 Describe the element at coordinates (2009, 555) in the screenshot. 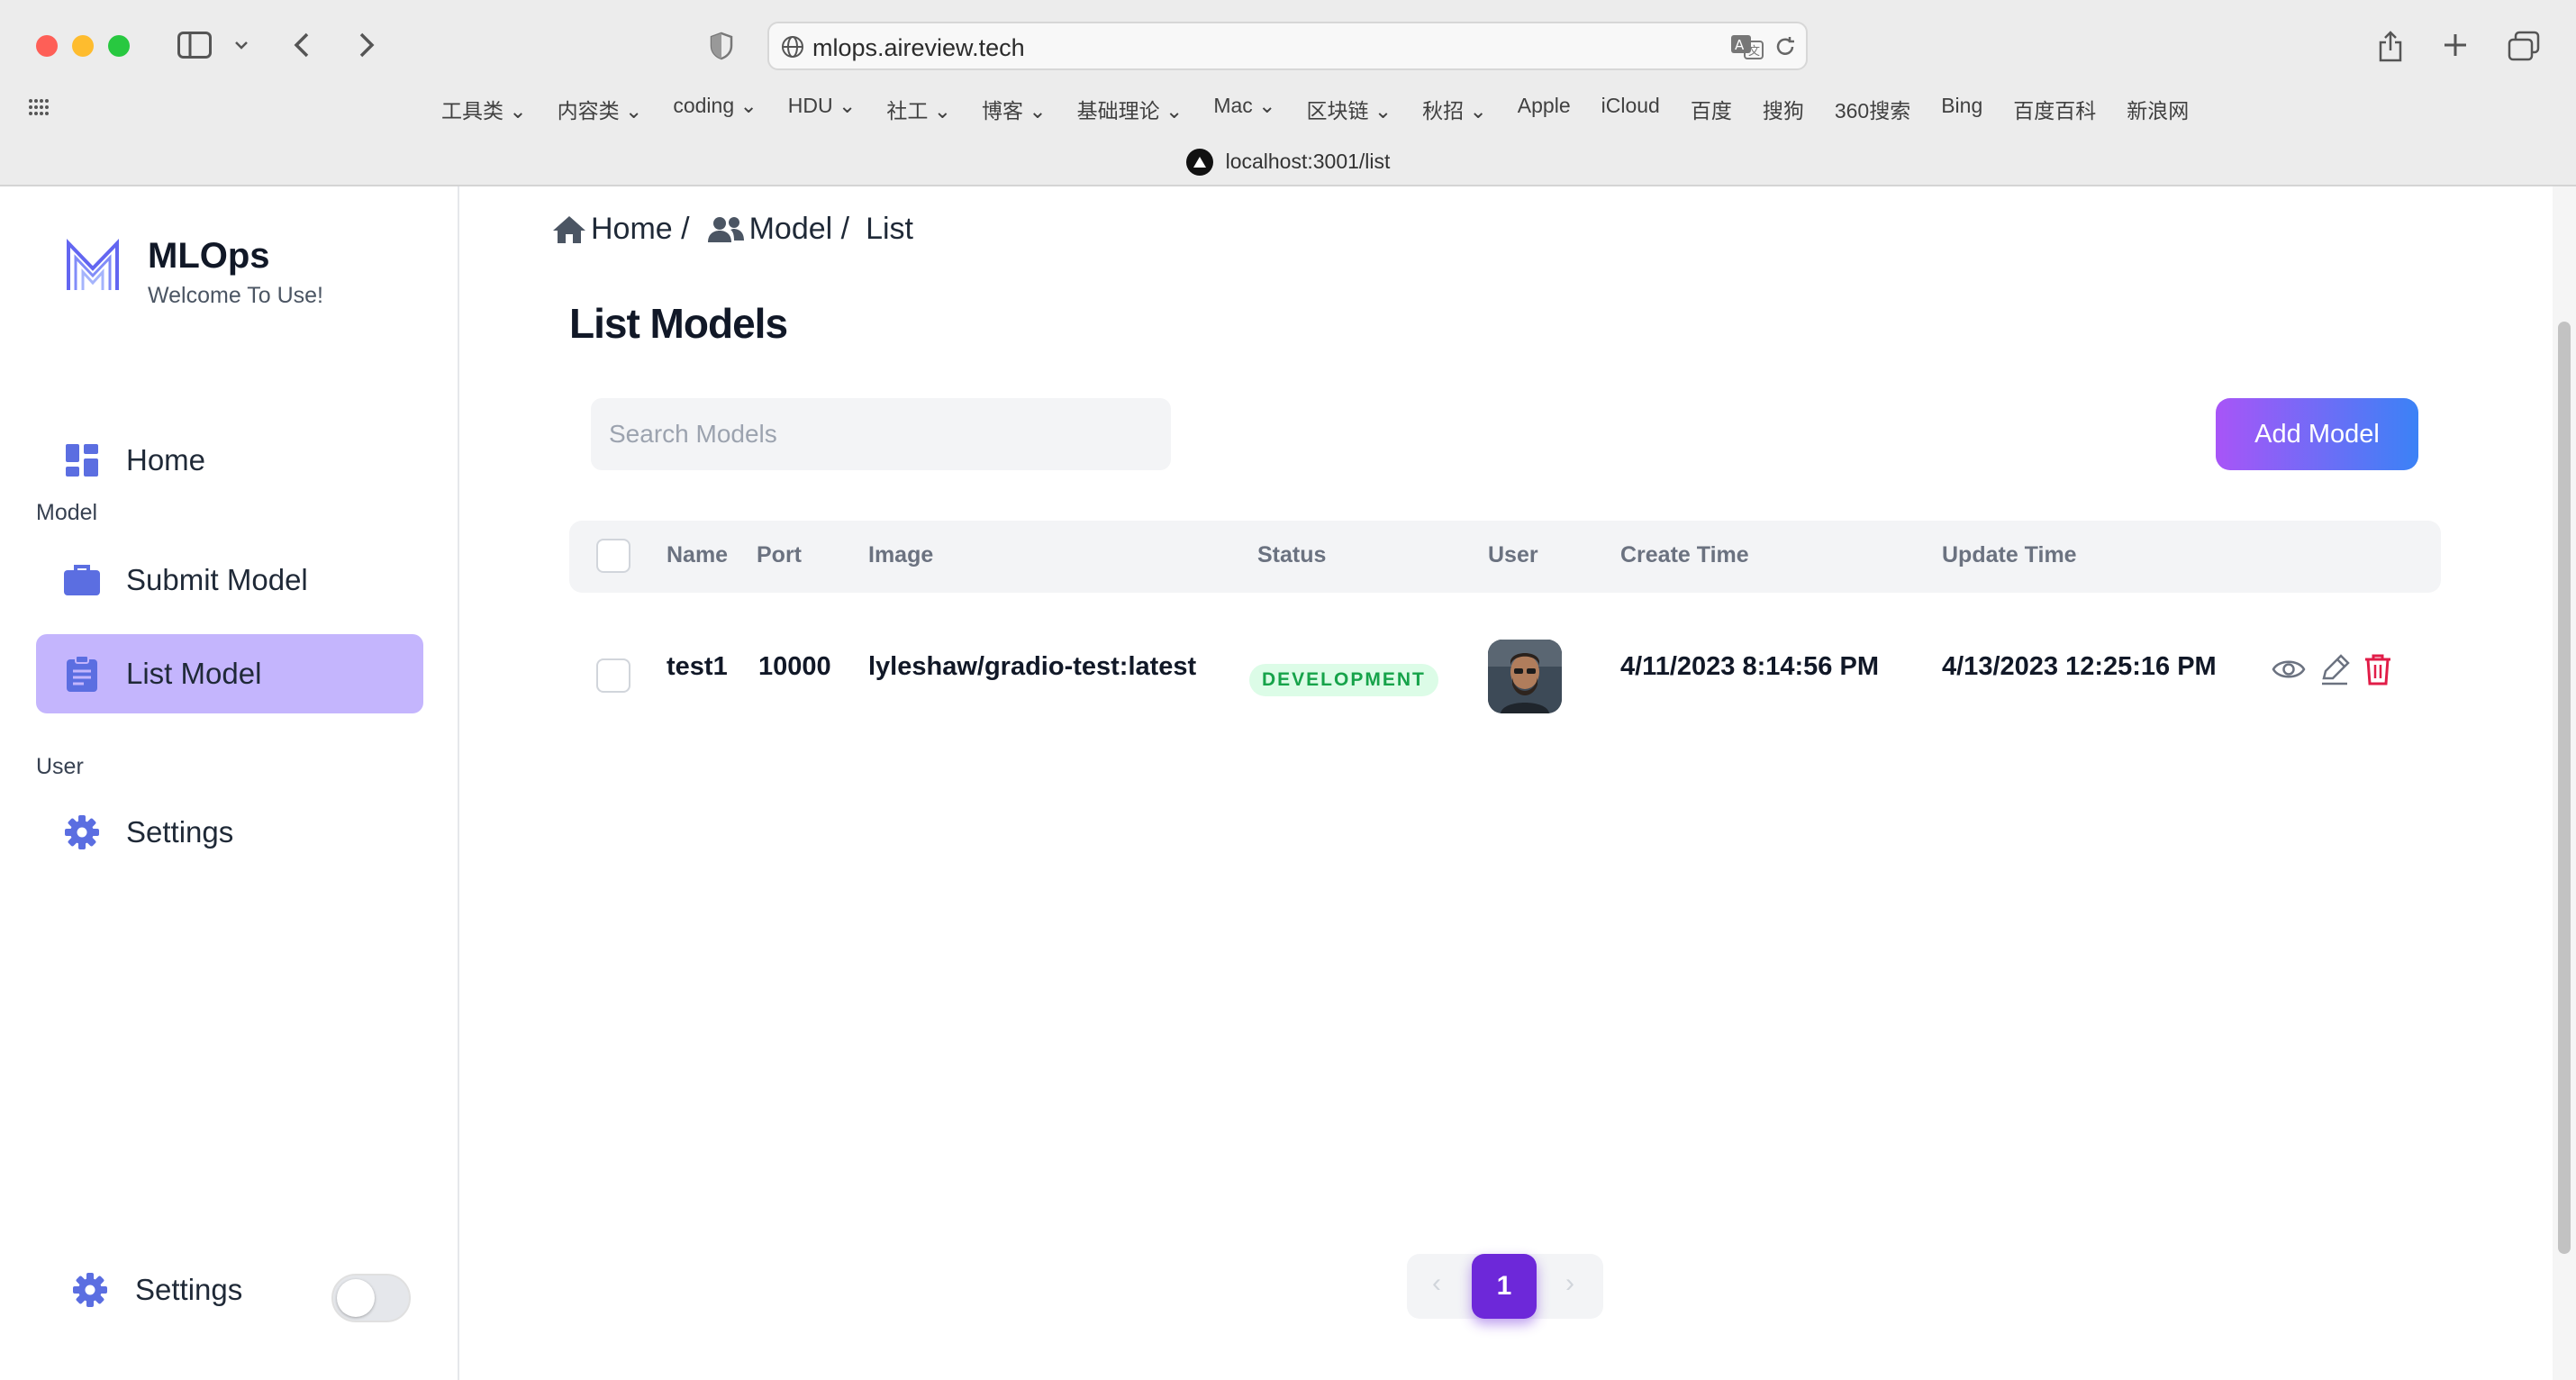

I see `column-header-update-time: Update Time` at that location.